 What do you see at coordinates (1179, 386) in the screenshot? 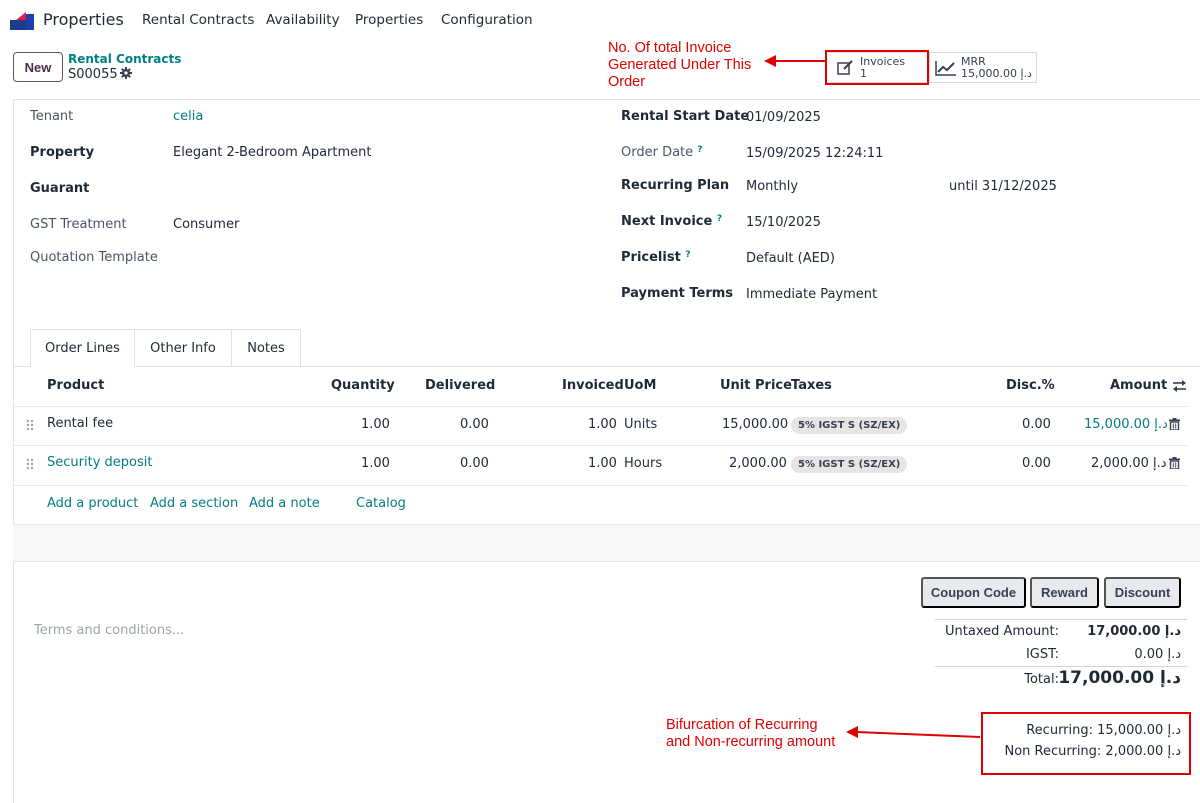
I see `optional-columns-icon` at bounding box center [1179, 386].